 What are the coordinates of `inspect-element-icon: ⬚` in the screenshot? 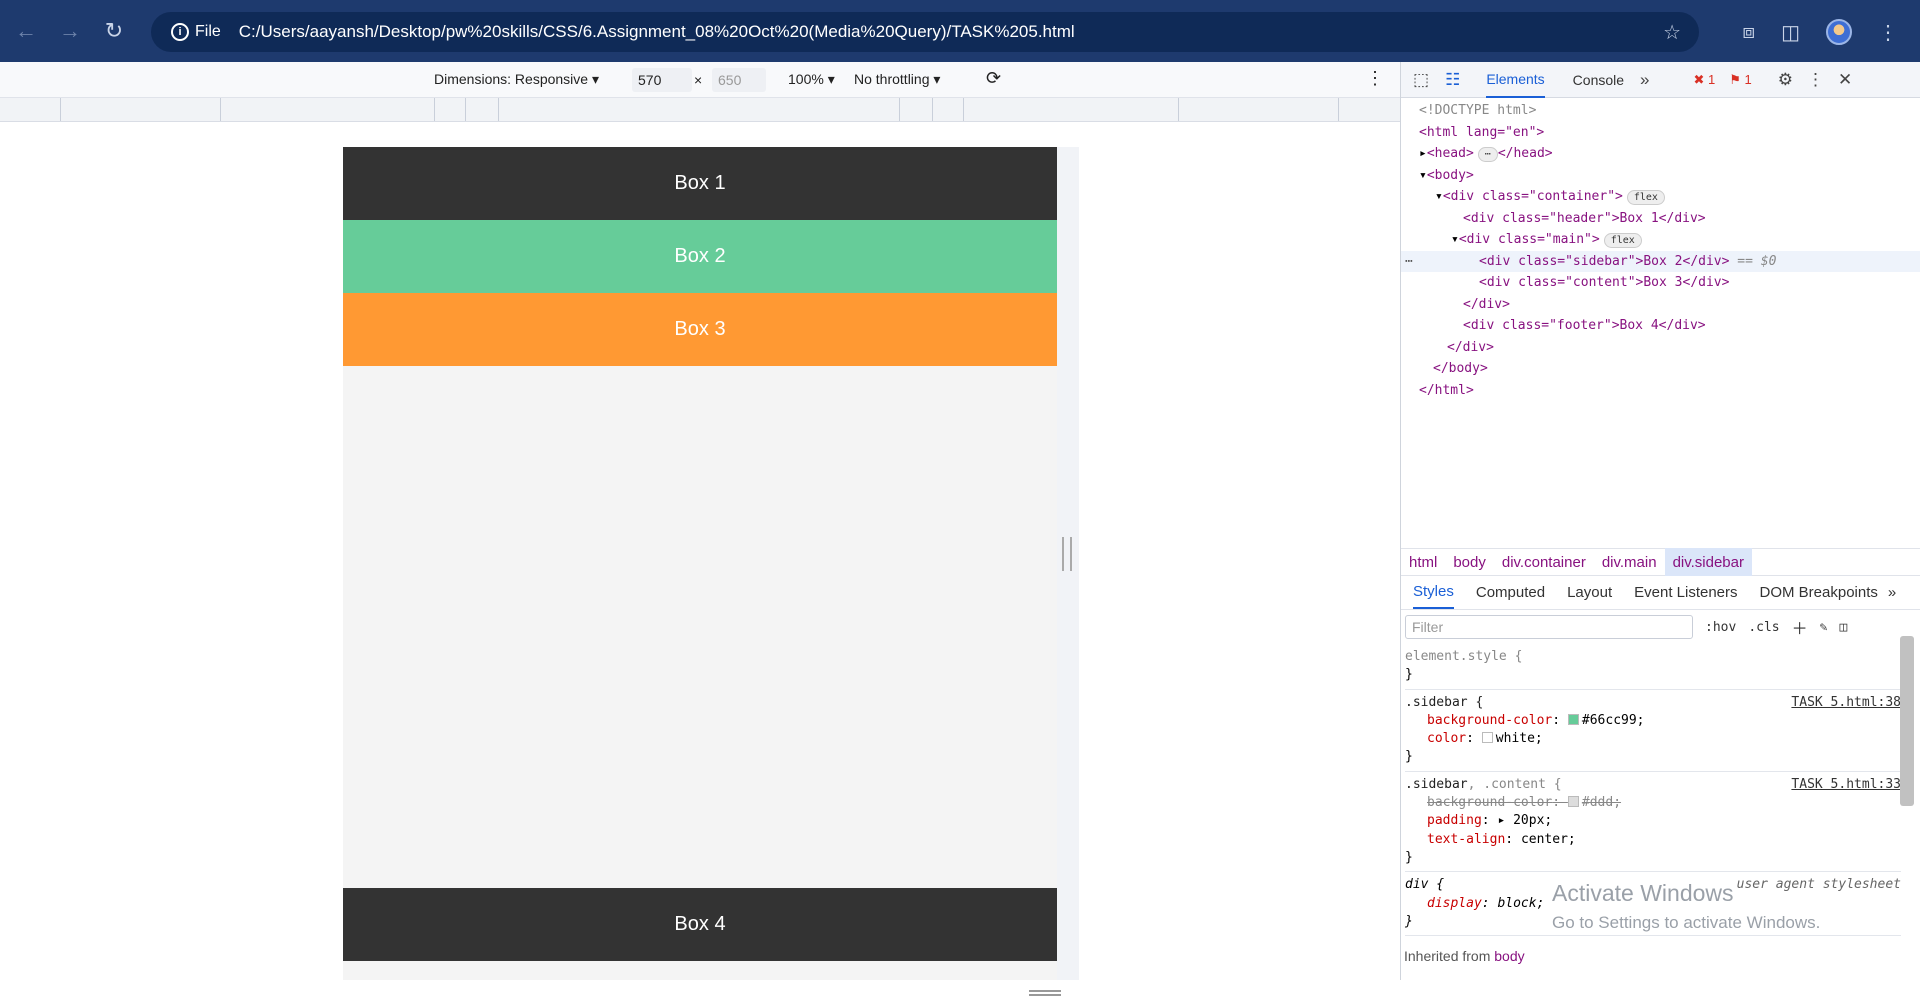 It's located at (1421, 80).